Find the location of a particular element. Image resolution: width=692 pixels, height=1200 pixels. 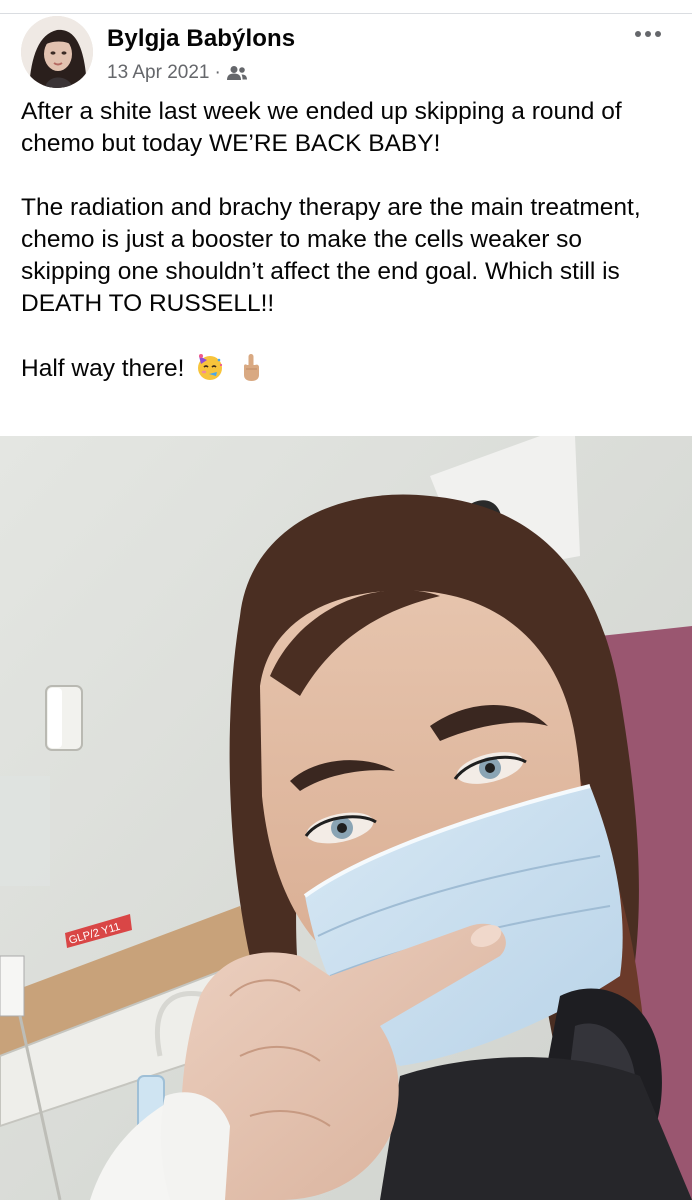

post-meta: 13 Apr 2021 · is located at coordinates (177, 73).